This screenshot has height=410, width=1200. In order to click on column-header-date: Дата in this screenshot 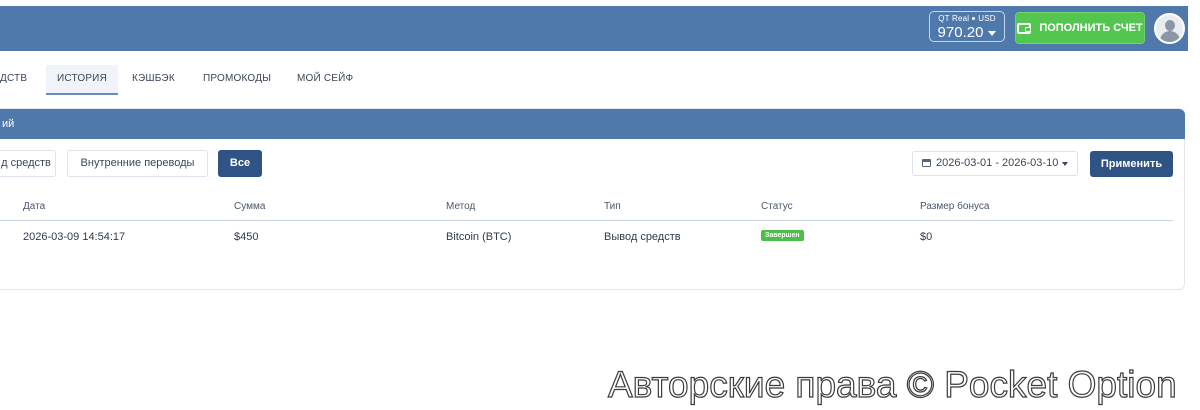, I will do `click(34, 206)`.